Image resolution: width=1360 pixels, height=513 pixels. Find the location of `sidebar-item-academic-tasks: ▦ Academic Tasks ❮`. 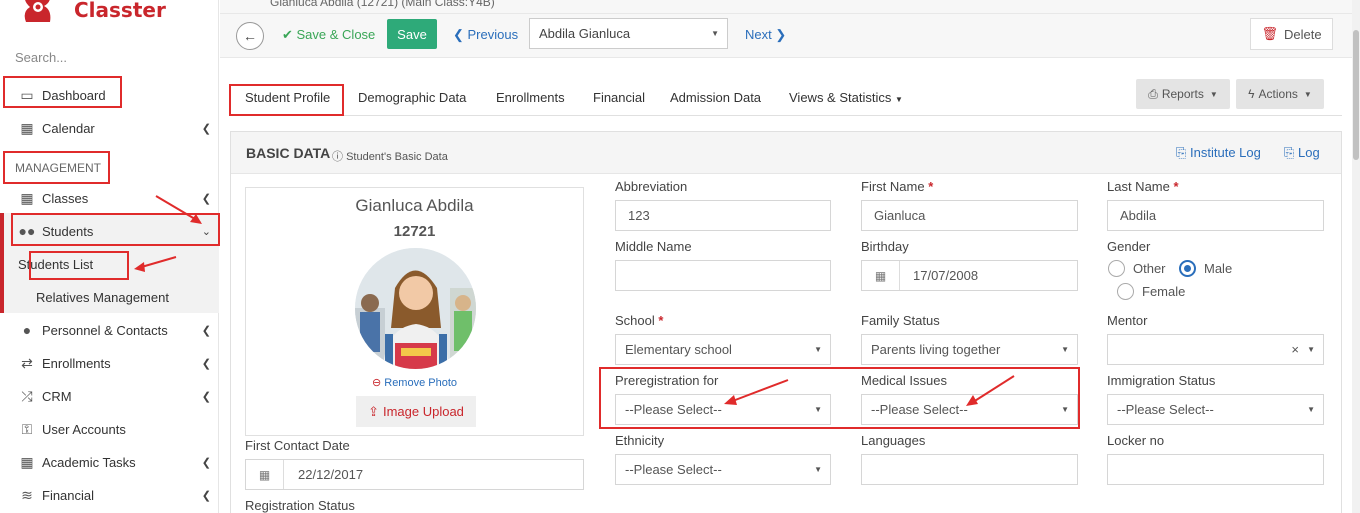

sidebar-item-academic-tasks: ▦ Academic Tasks ❮ is located at coordinates (109, 462).